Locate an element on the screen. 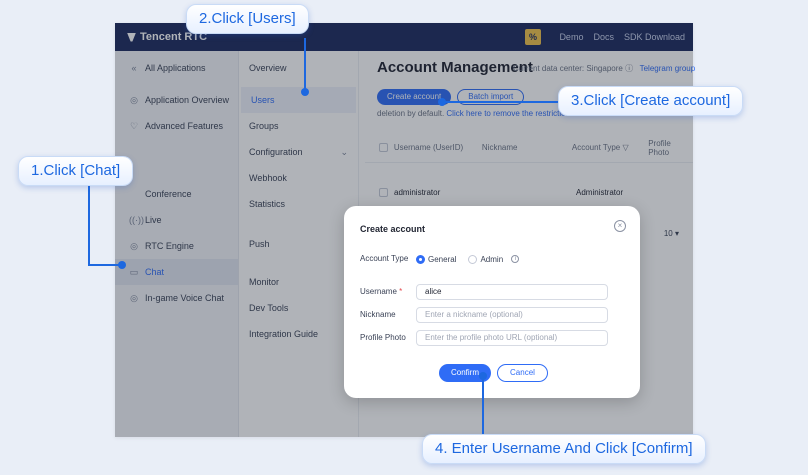 This screenshot has height=475, width=808. username-label: Username is located at coordinates (378, 291).